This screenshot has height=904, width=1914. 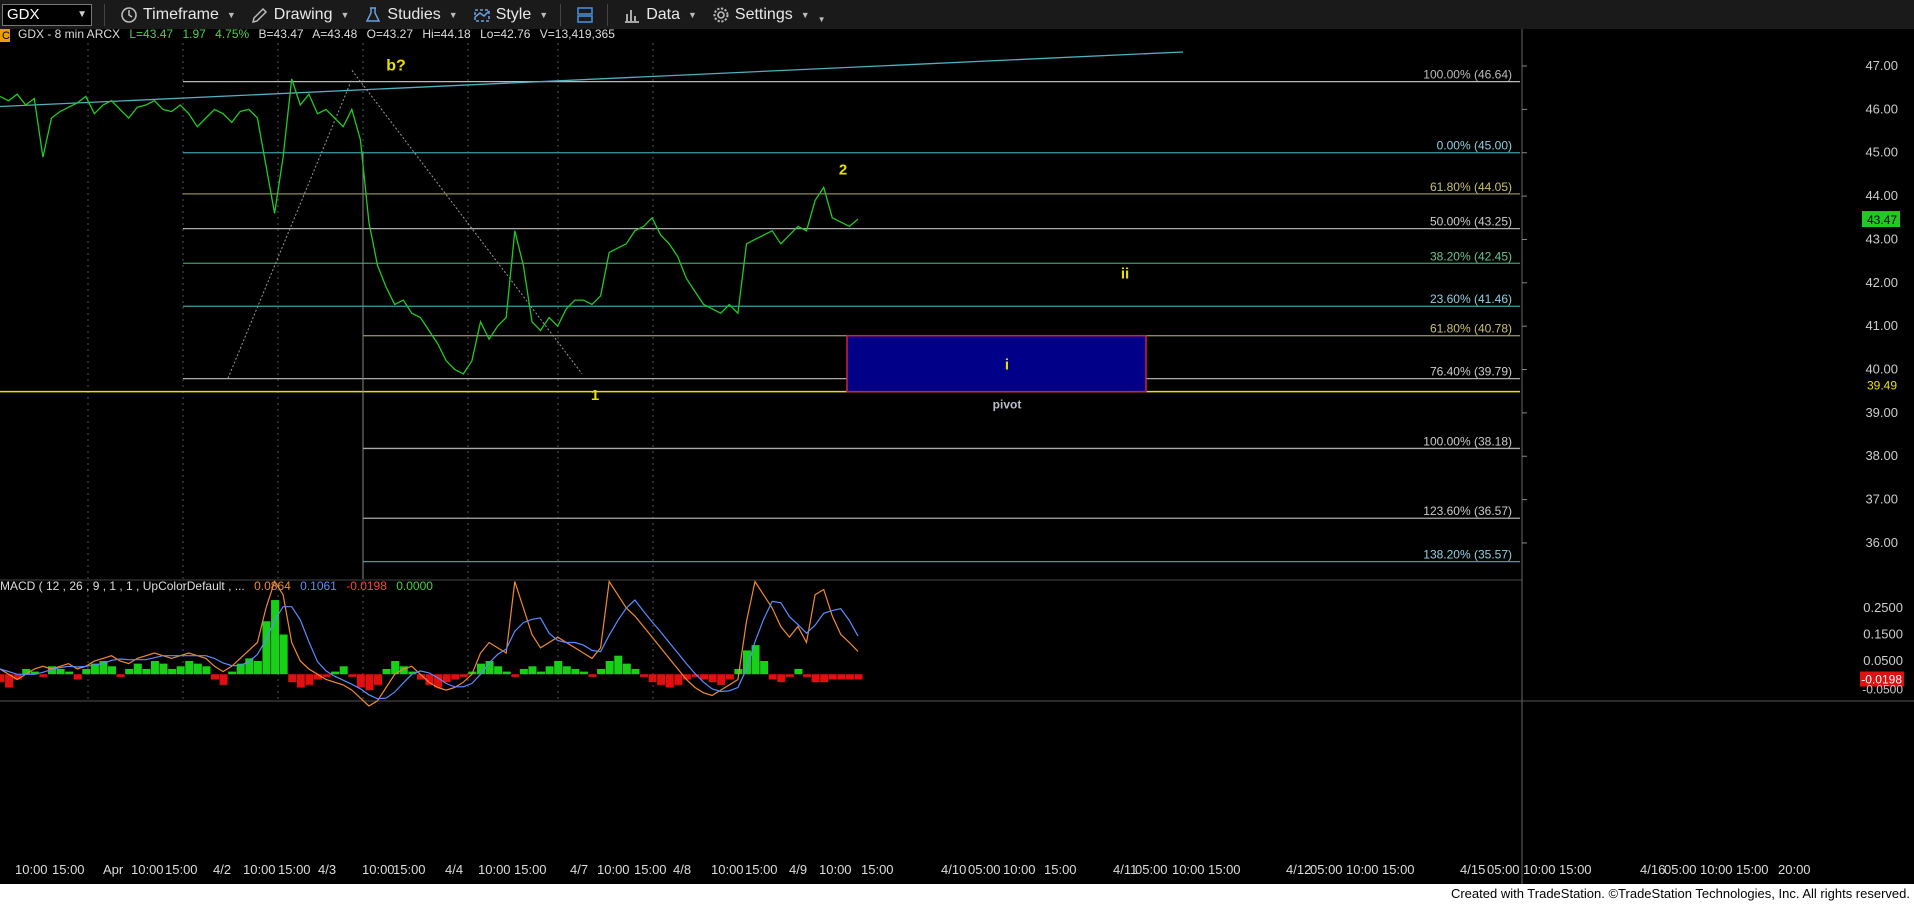 I want to click on macd-tick-label: 0.2500, so click(x=1883, y=607).